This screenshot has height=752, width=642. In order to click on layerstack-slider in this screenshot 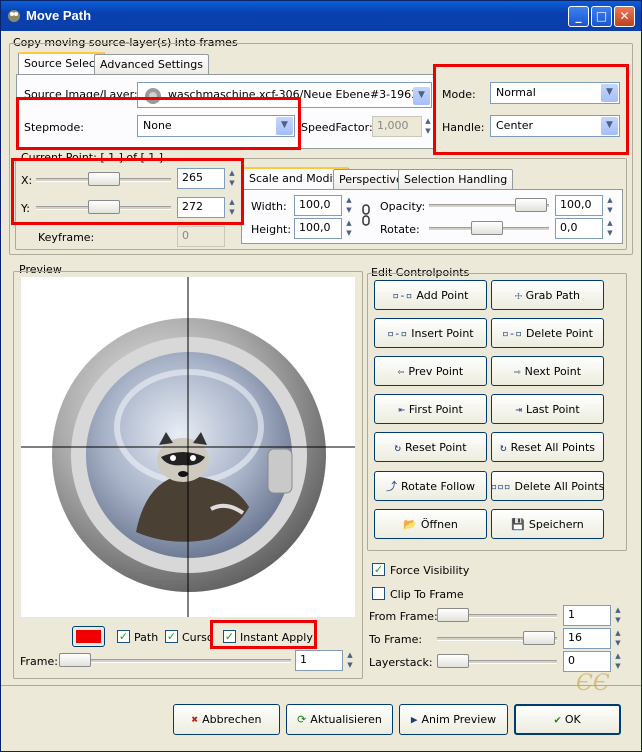, I will do `click(497, 661)`.